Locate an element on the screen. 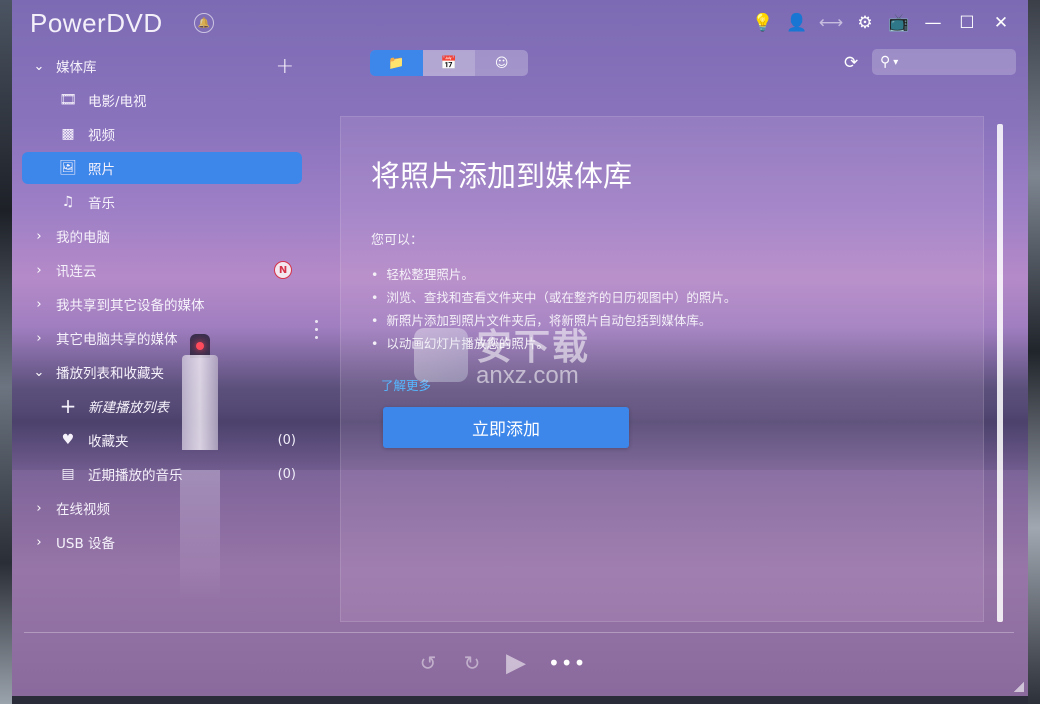  sidebar-item-label: 近期播放的音乐 is located at coordinates (135, 476).